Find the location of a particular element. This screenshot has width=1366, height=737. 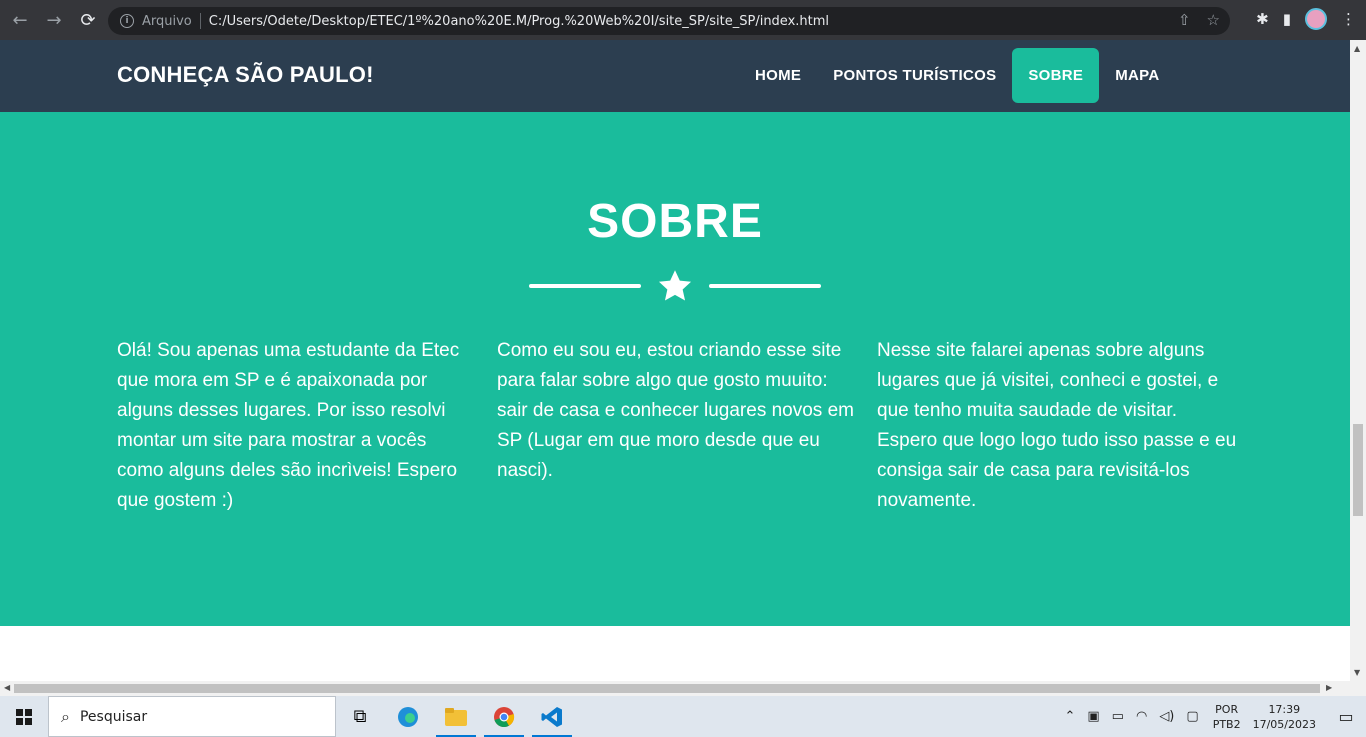

profile-avatar is located at coordinates (1316, 19).